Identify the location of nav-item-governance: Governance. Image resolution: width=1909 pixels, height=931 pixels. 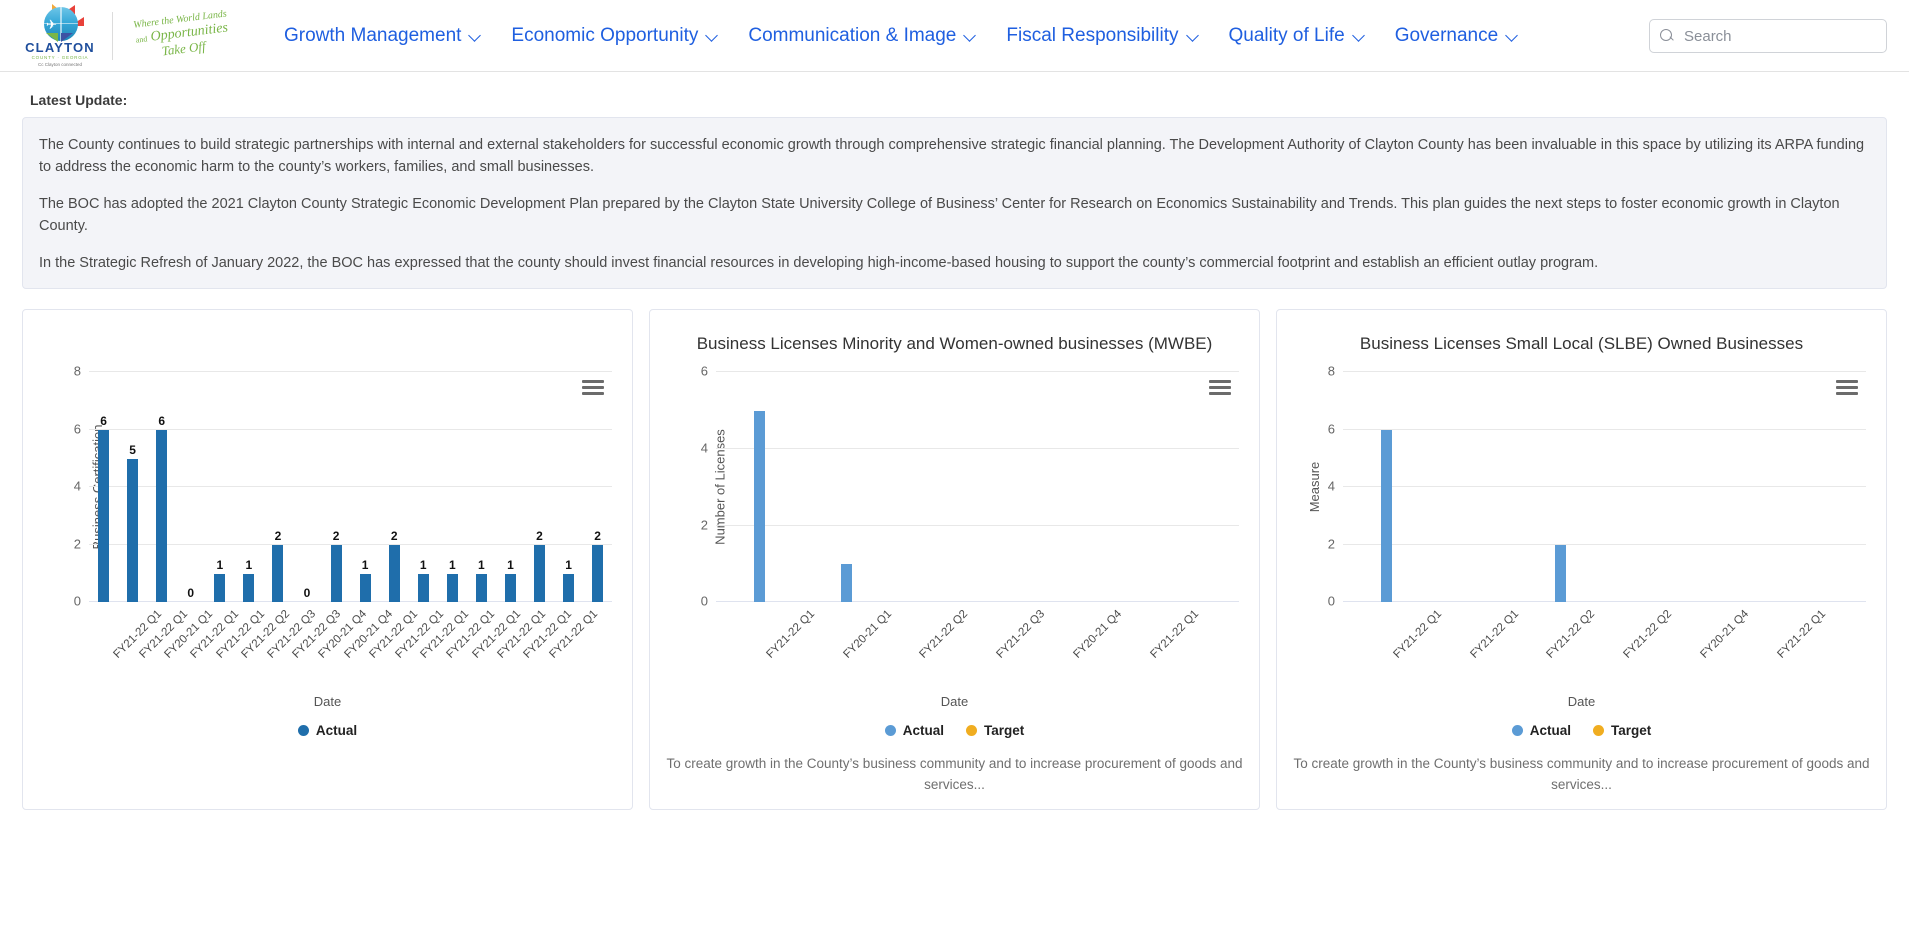
(1457, 36).